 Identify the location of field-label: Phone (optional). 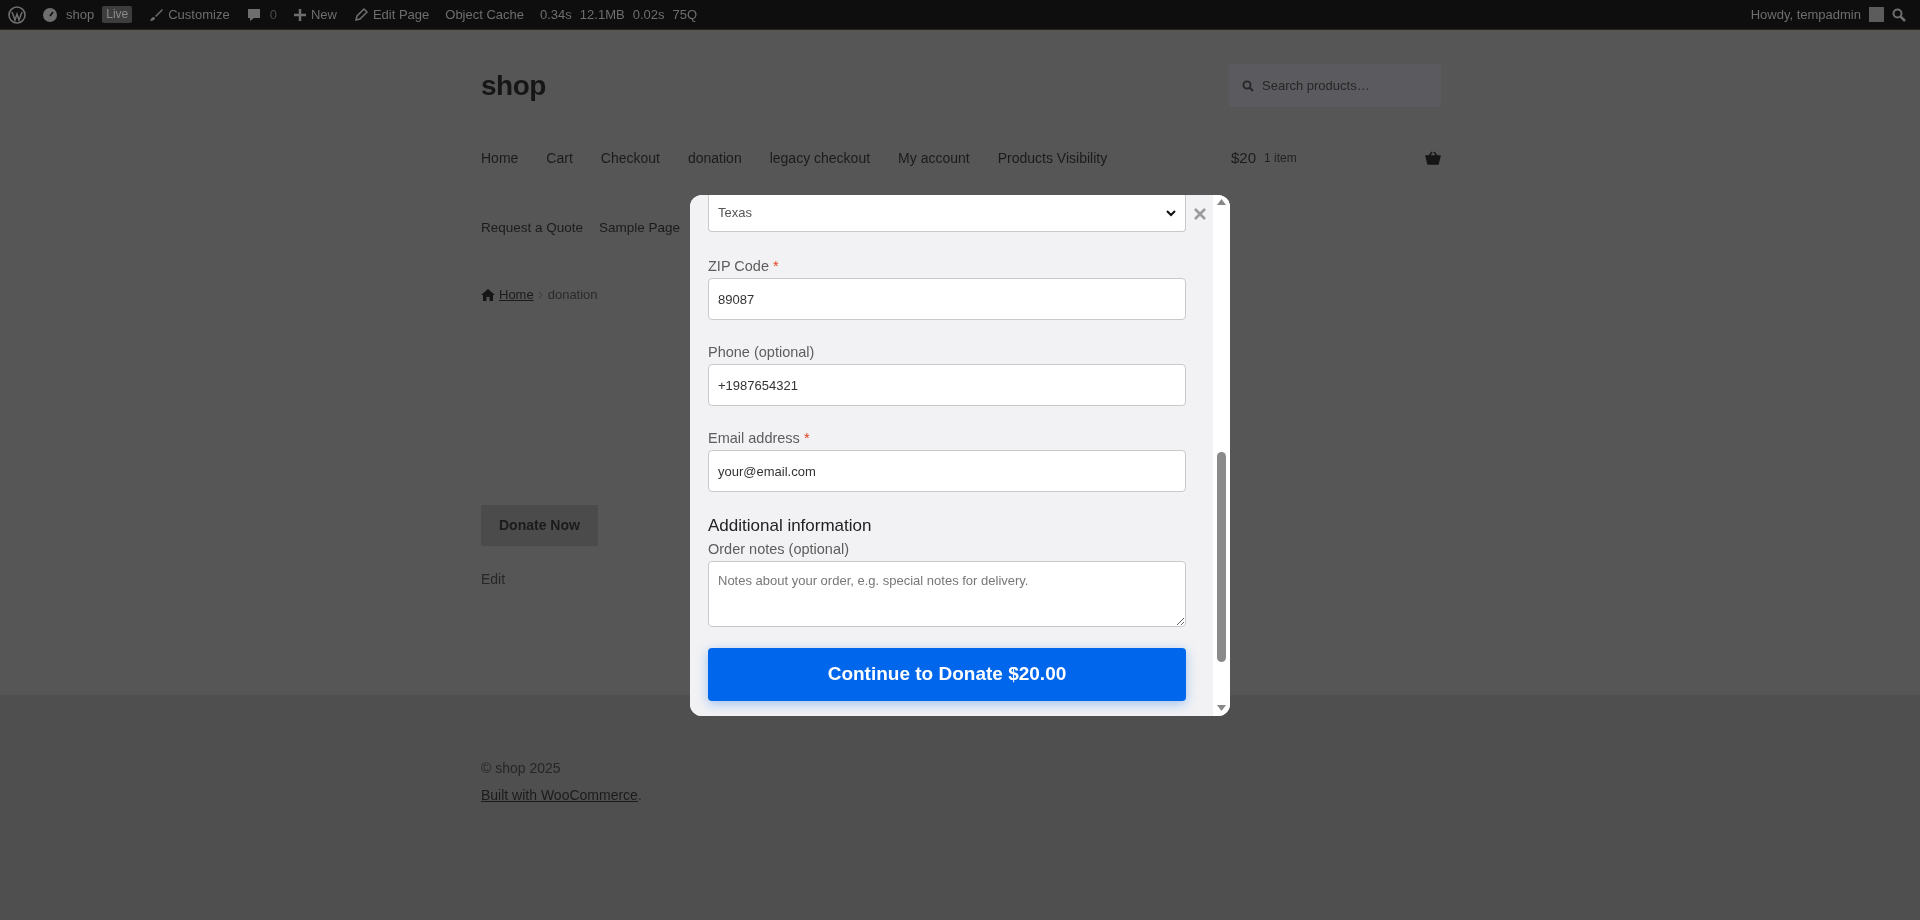
(762, 352).